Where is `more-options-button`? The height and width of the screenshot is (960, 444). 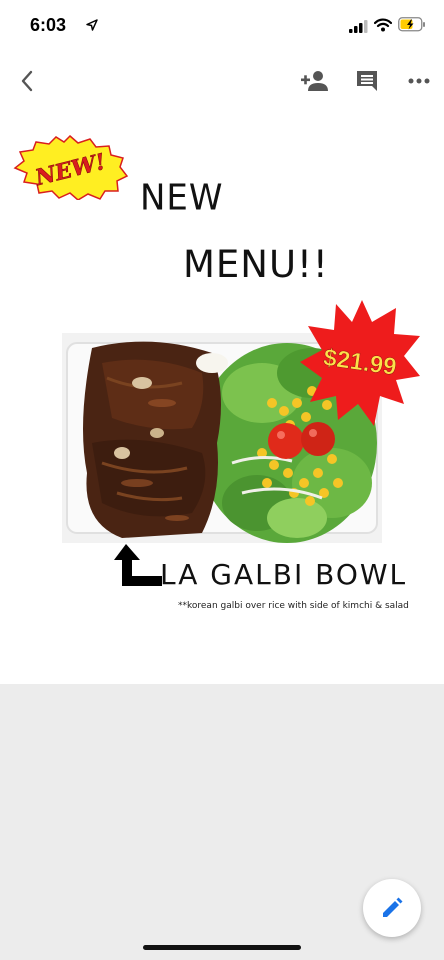
more-options-button is located at coordinates (419, 81).